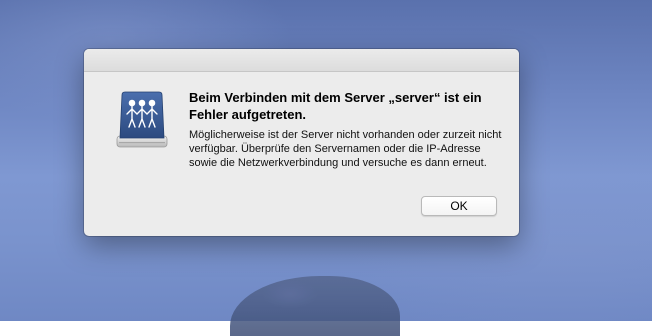  What do you see at coordinates (301, 60) in the screenshot?
I see `dialog-titlebar` at bounding box center [301, 60].